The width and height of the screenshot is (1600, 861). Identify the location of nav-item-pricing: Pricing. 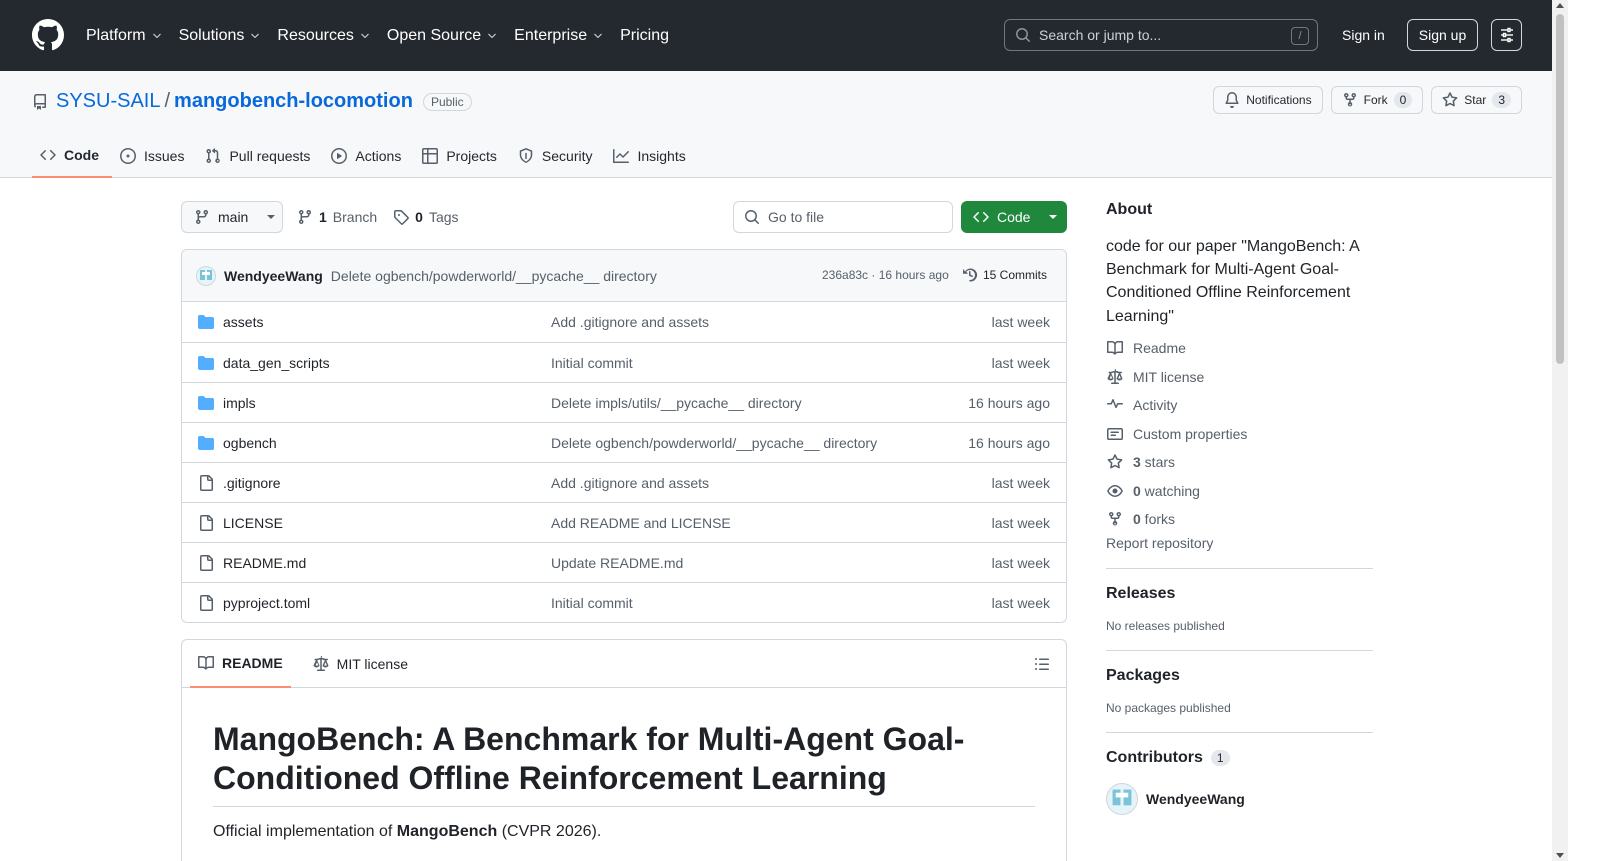
(644, 36).